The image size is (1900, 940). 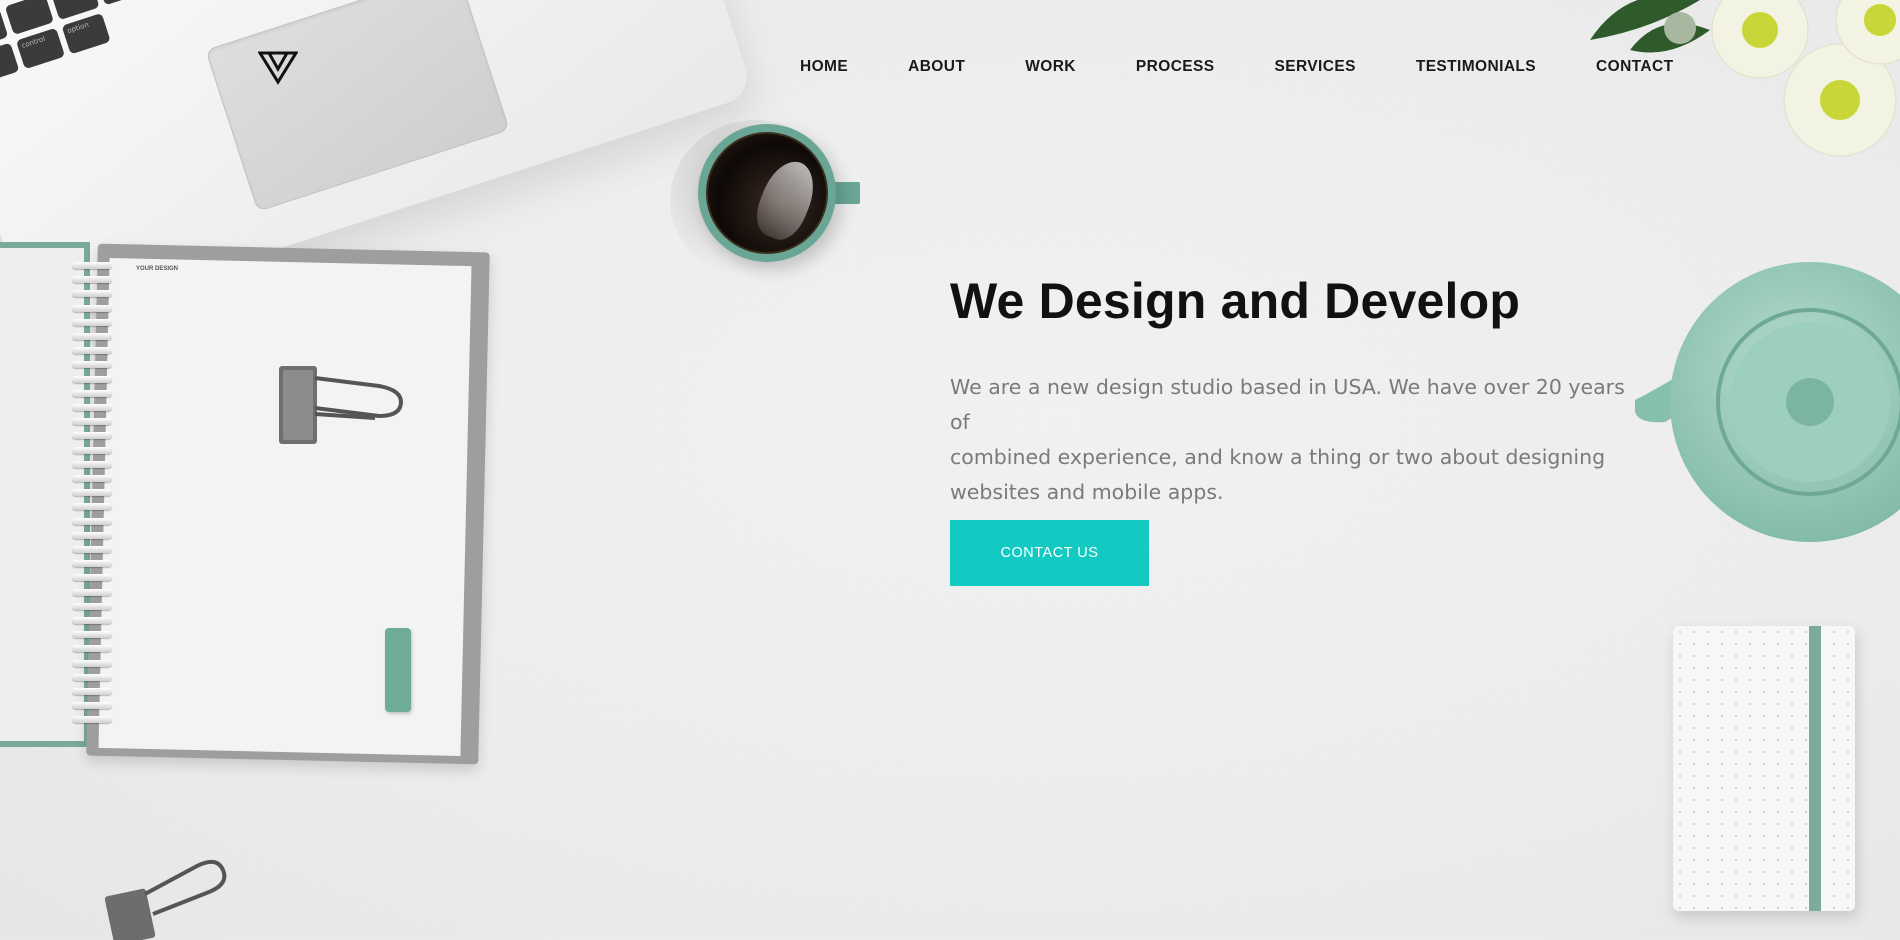 I want to click on cup-handle, so click(x=846, y=193).